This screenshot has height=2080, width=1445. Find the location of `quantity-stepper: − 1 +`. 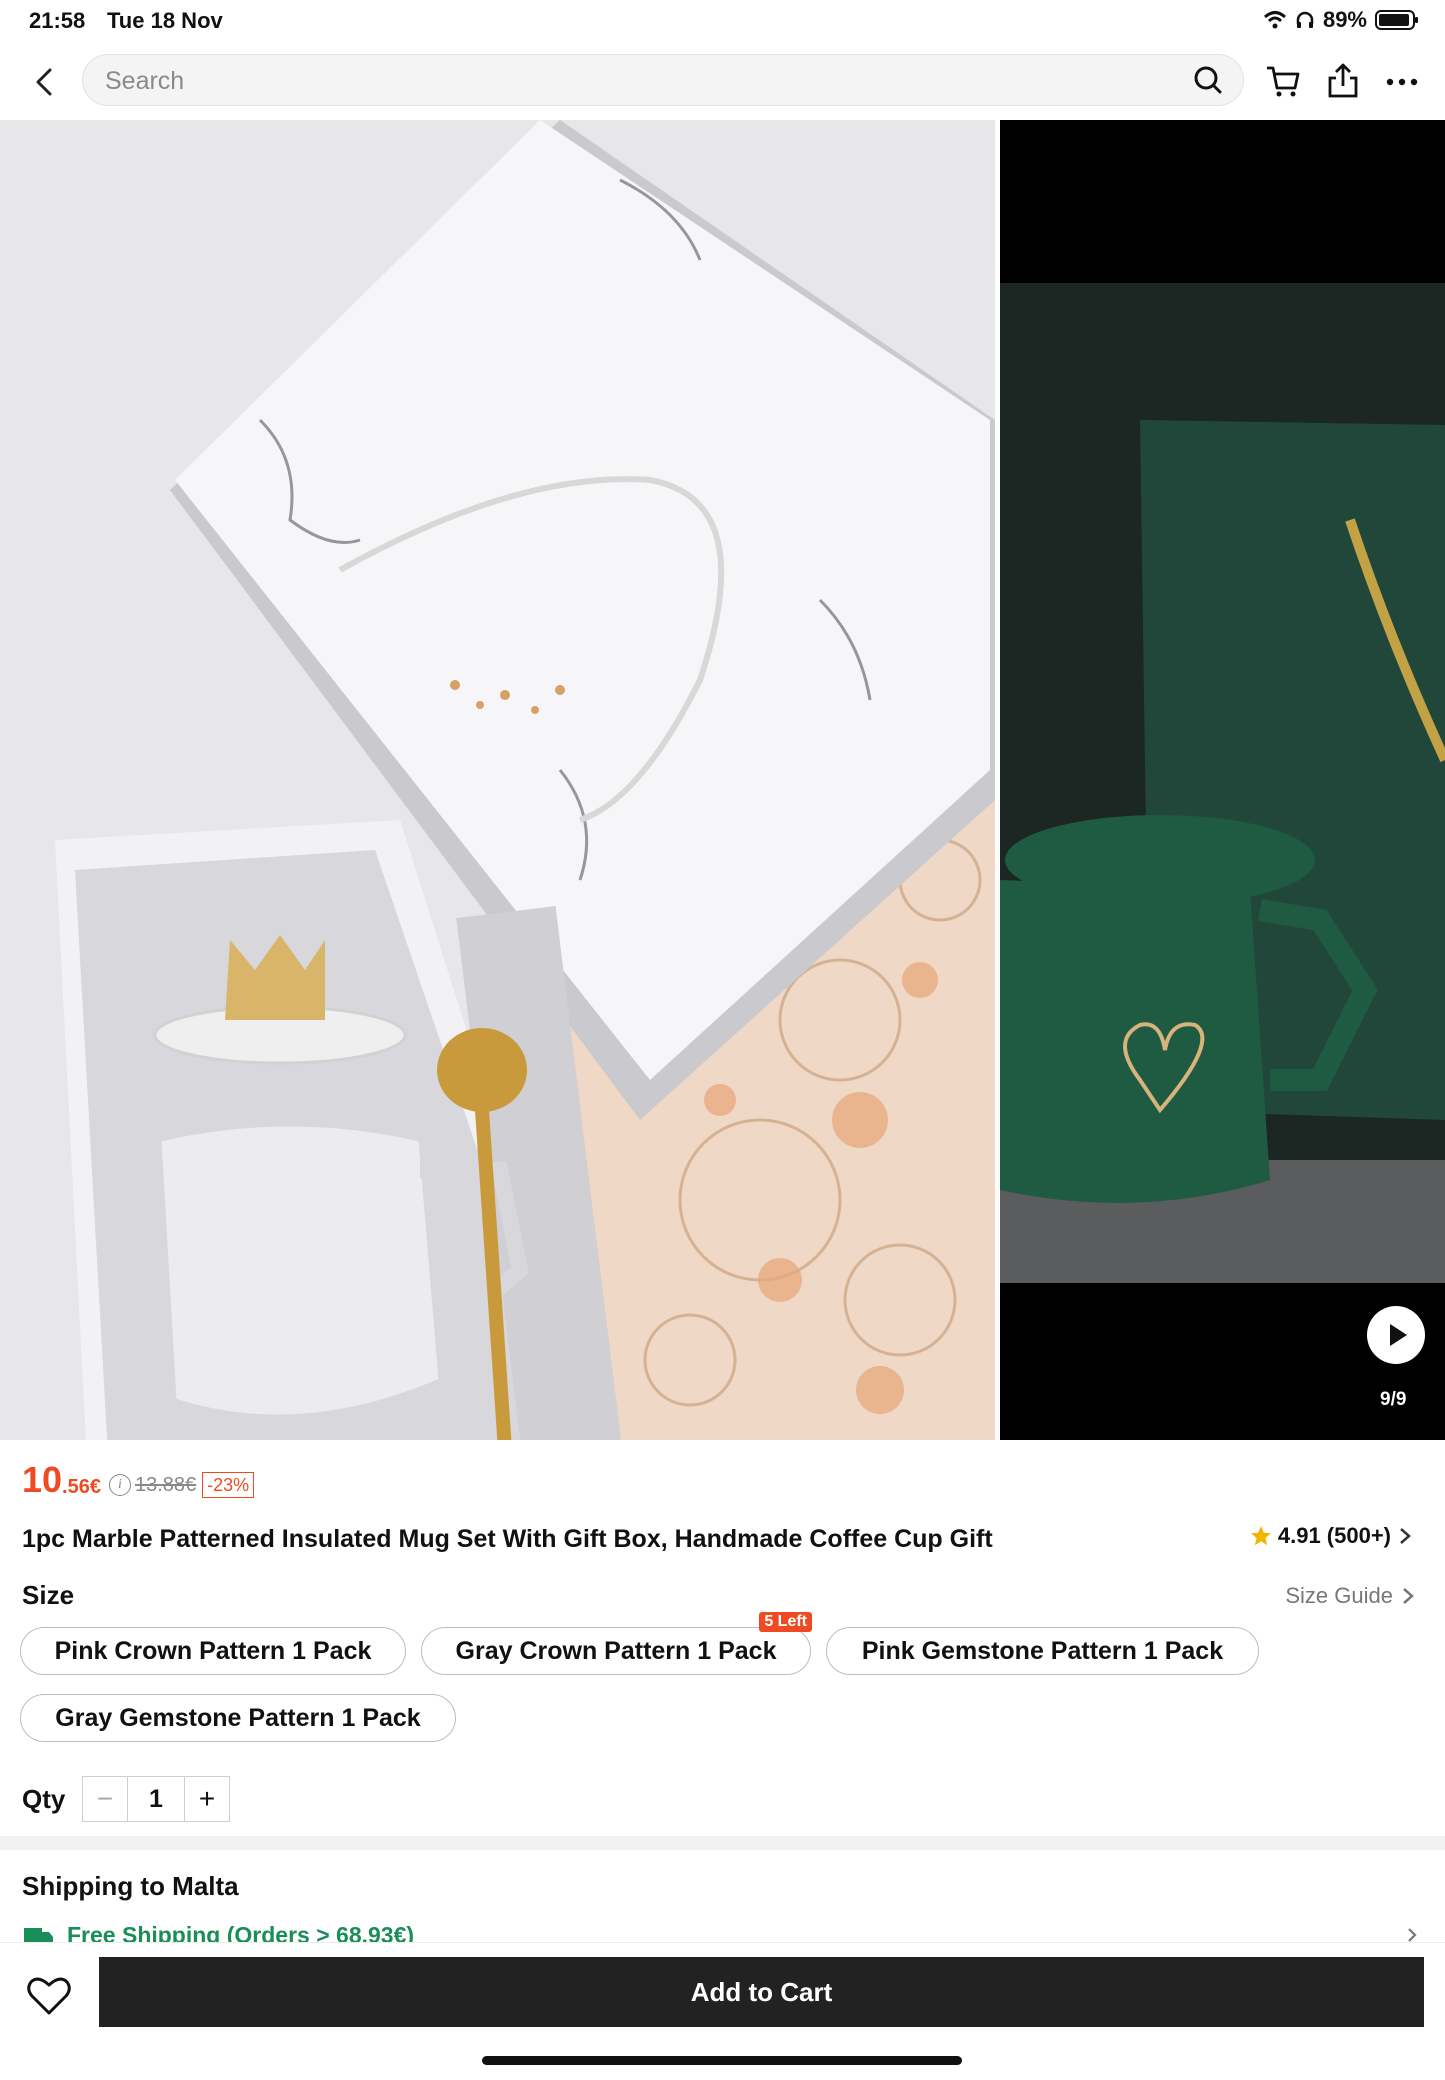

quantity-stepper: − 1 + is located at coordinates (156, 1799).